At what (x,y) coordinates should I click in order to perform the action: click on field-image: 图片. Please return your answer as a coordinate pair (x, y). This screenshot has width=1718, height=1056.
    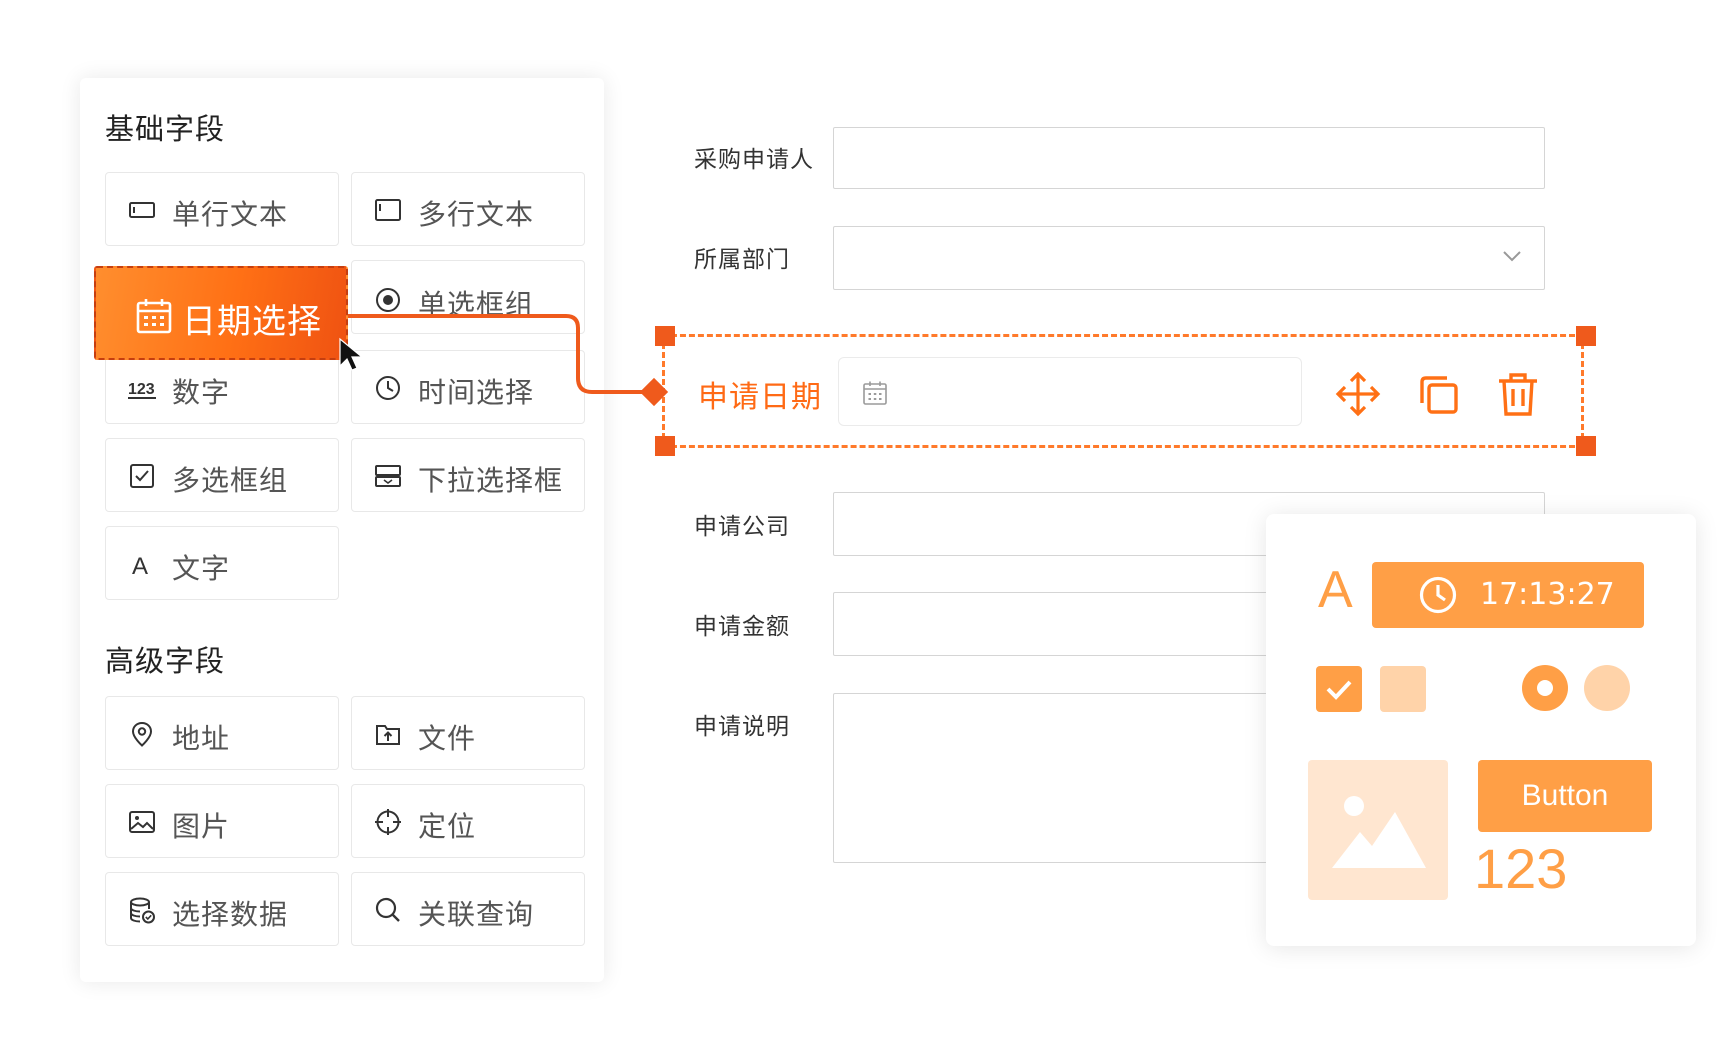
    Looking at the image, I should click on (222, 821).